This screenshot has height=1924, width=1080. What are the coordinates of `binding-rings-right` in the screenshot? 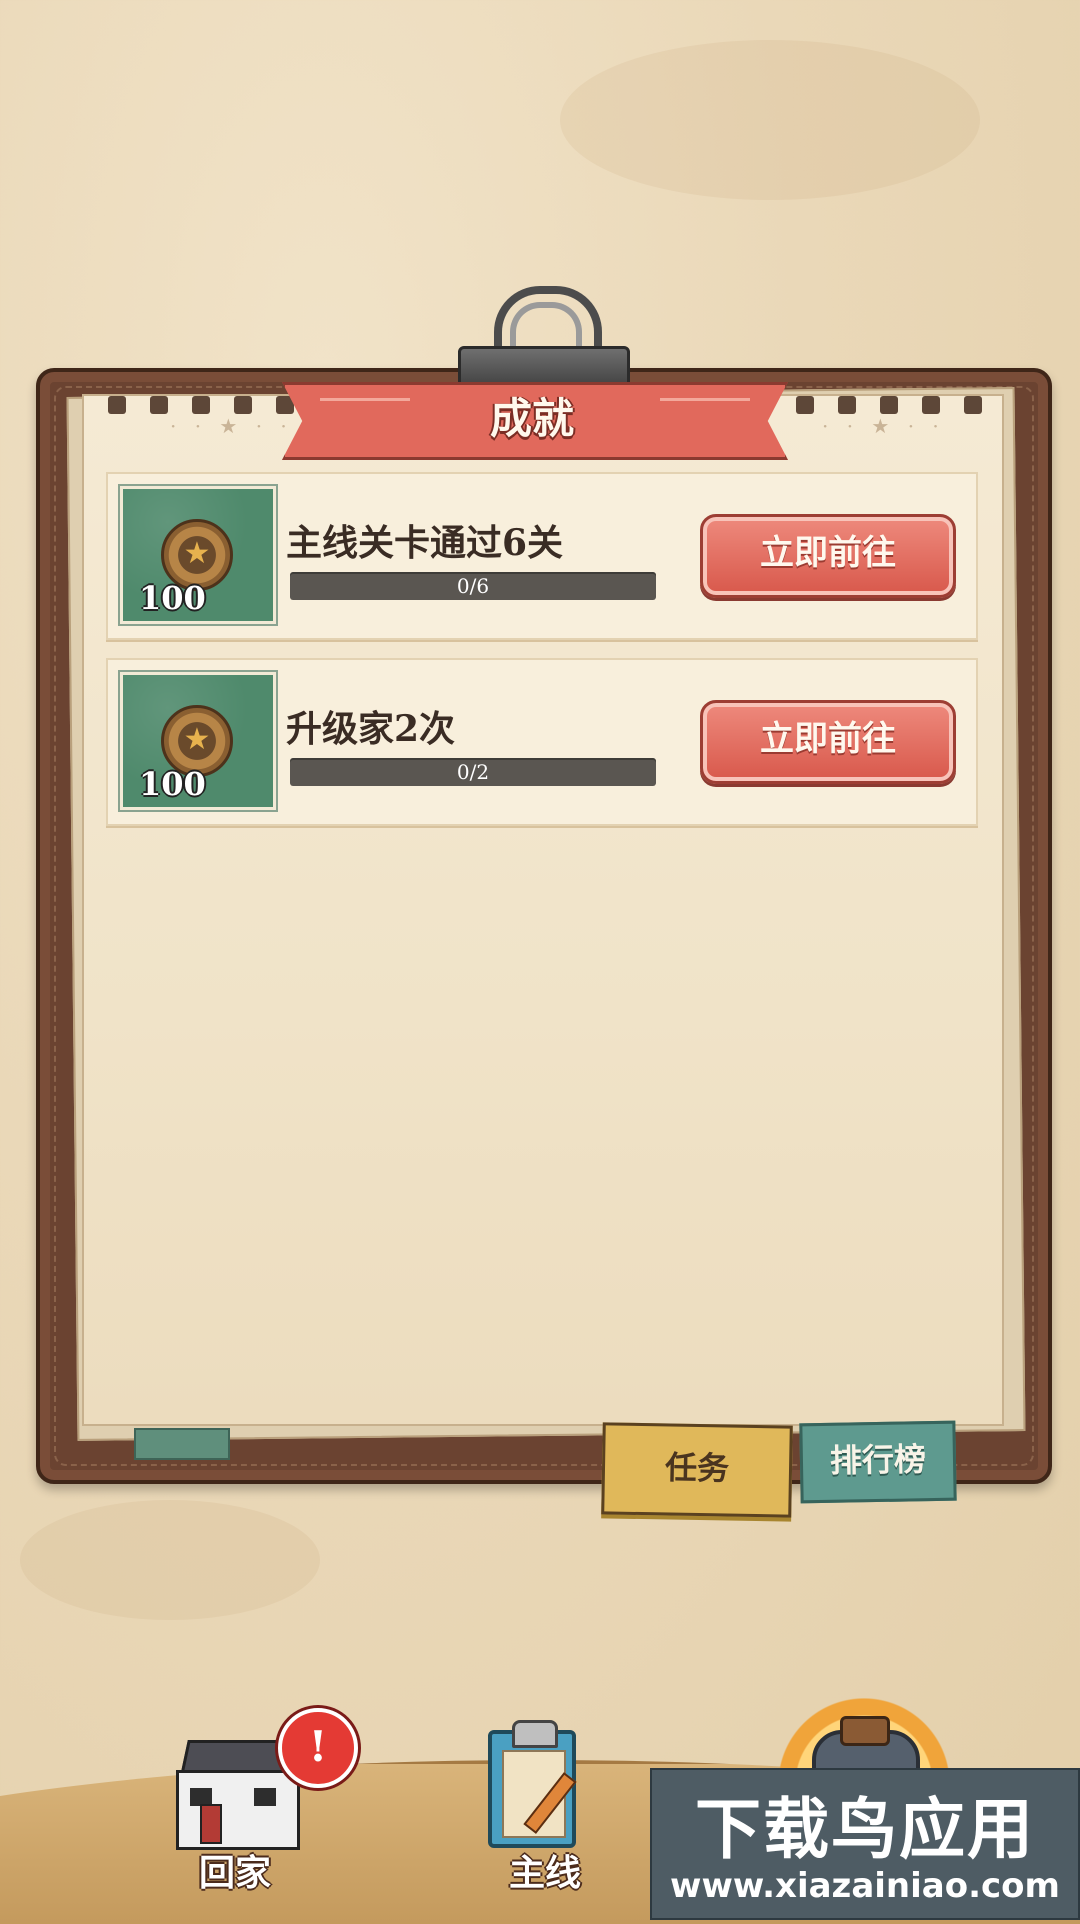 It's located at (889, 405).